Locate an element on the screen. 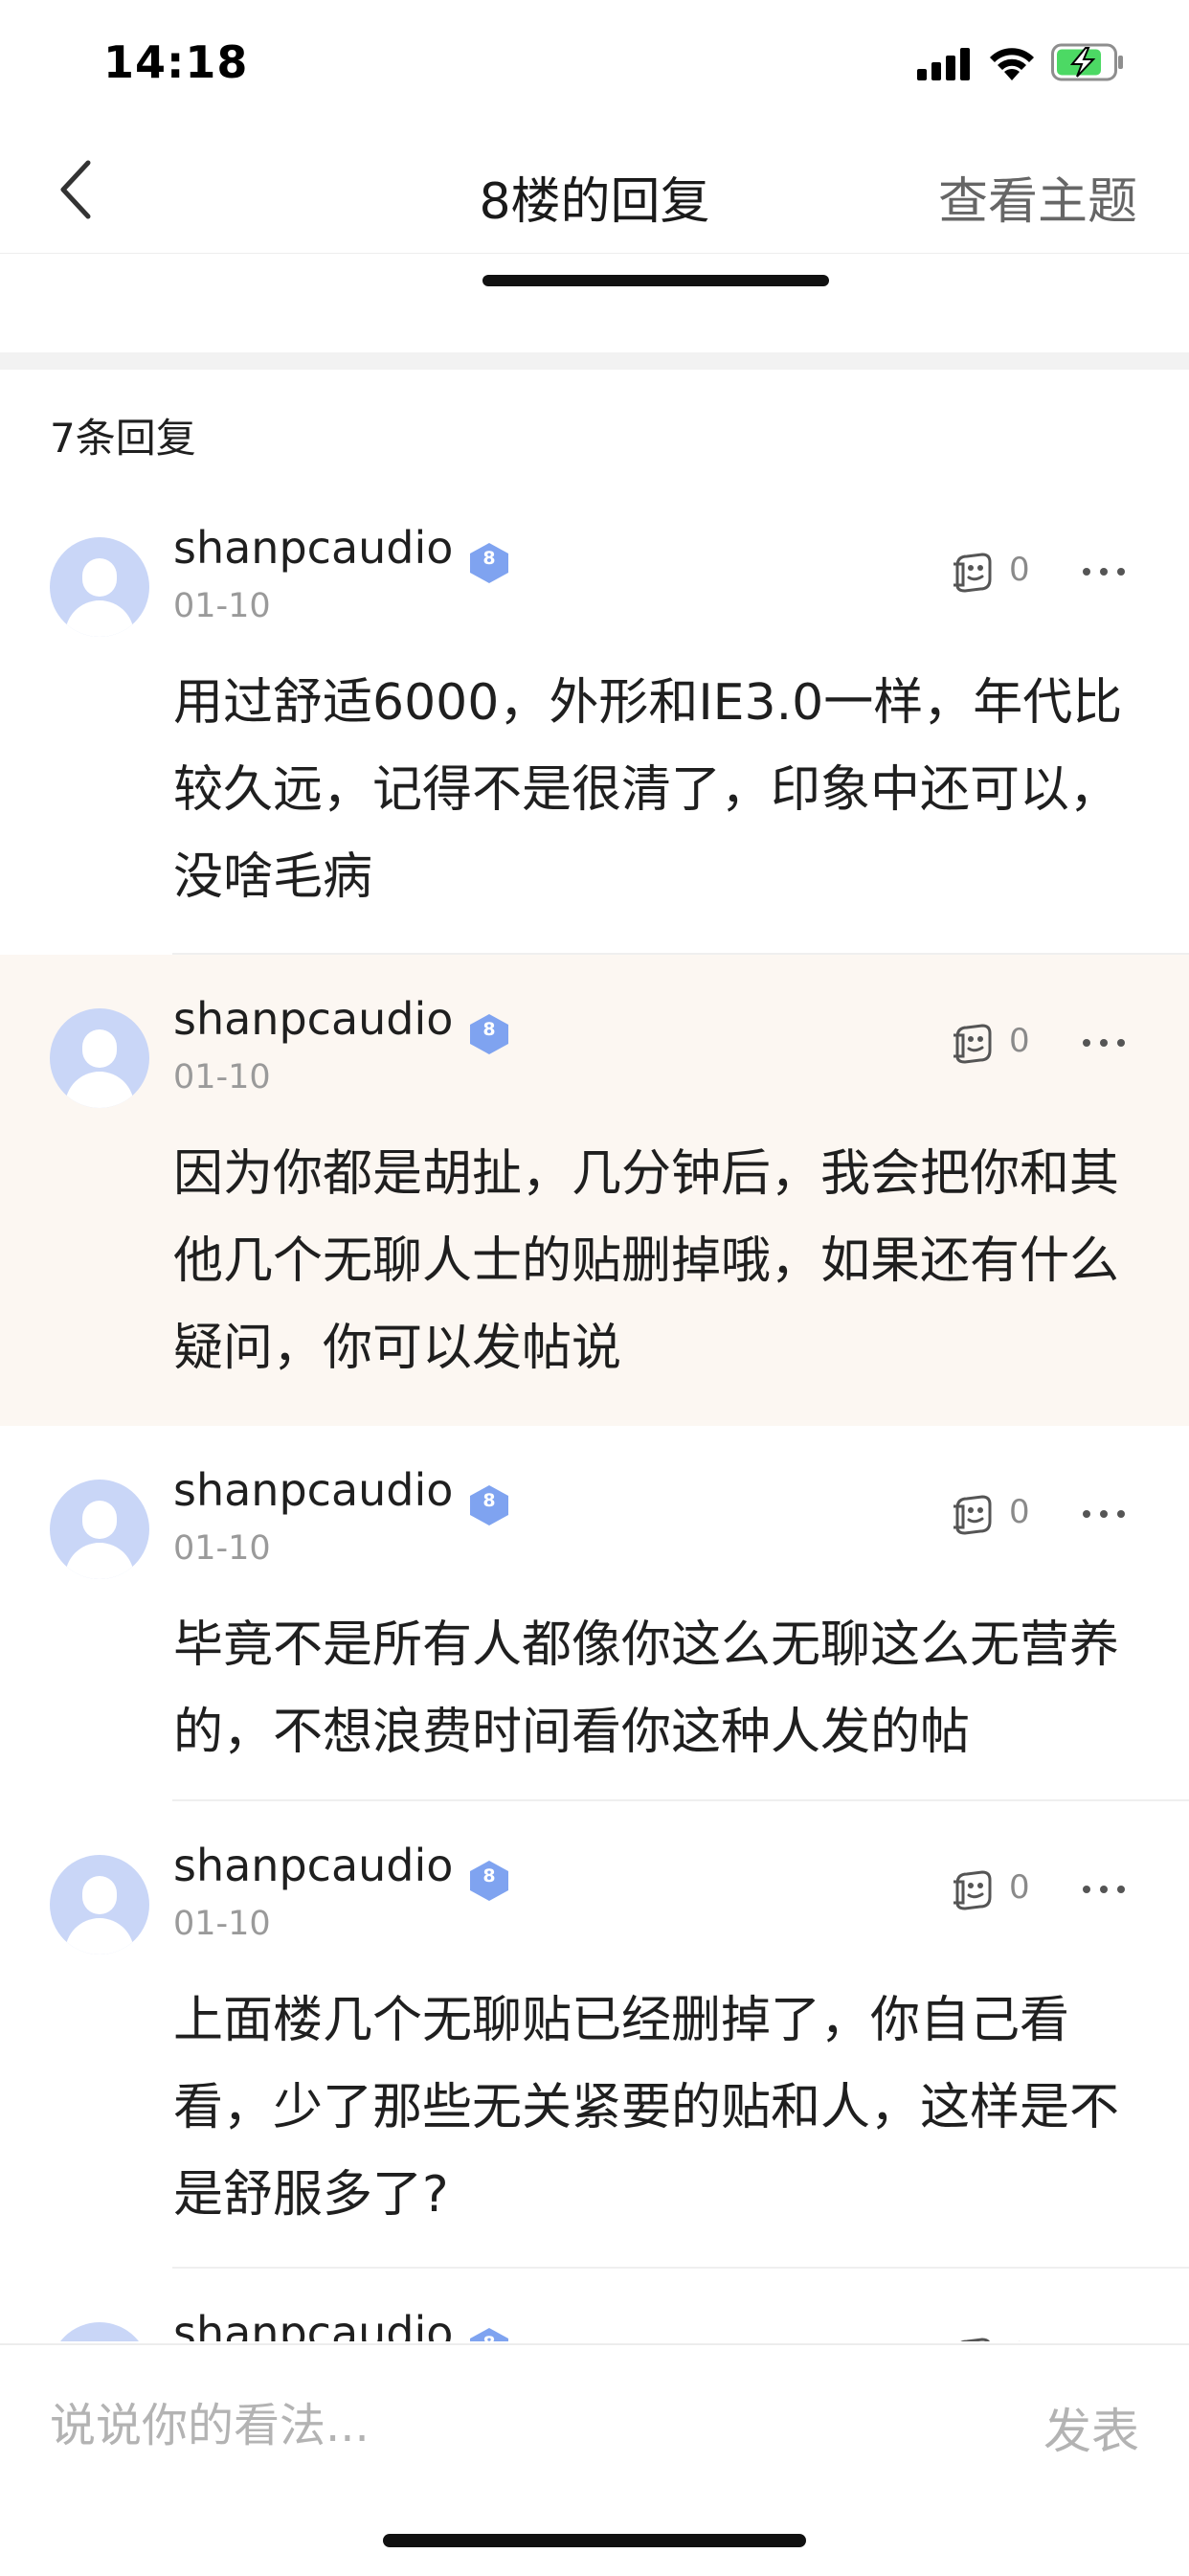 Image resolution: width=1189 pixels, height=2576 pixels. view-topic-button: 查看主题 is located at coordinates (1037, 197).